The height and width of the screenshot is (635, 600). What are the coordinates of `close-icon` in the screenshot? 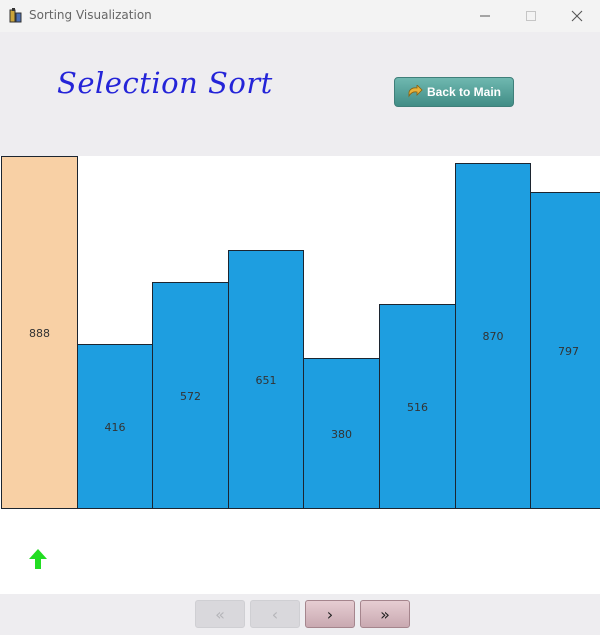 It's located at (577, 16).